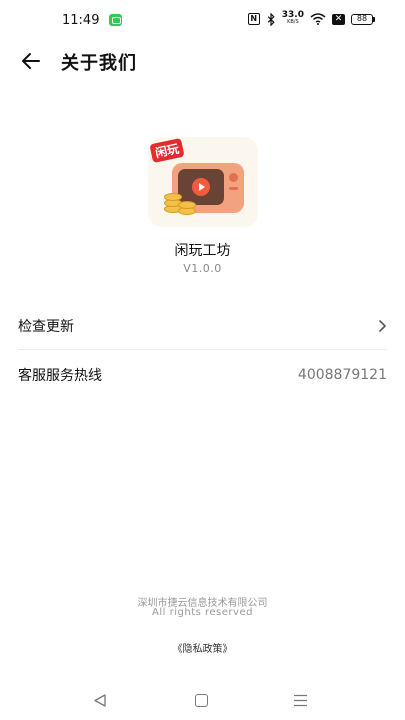 This screenshot has width=405, height=720. I want to click on system-nav-bar, so click(202, 701).